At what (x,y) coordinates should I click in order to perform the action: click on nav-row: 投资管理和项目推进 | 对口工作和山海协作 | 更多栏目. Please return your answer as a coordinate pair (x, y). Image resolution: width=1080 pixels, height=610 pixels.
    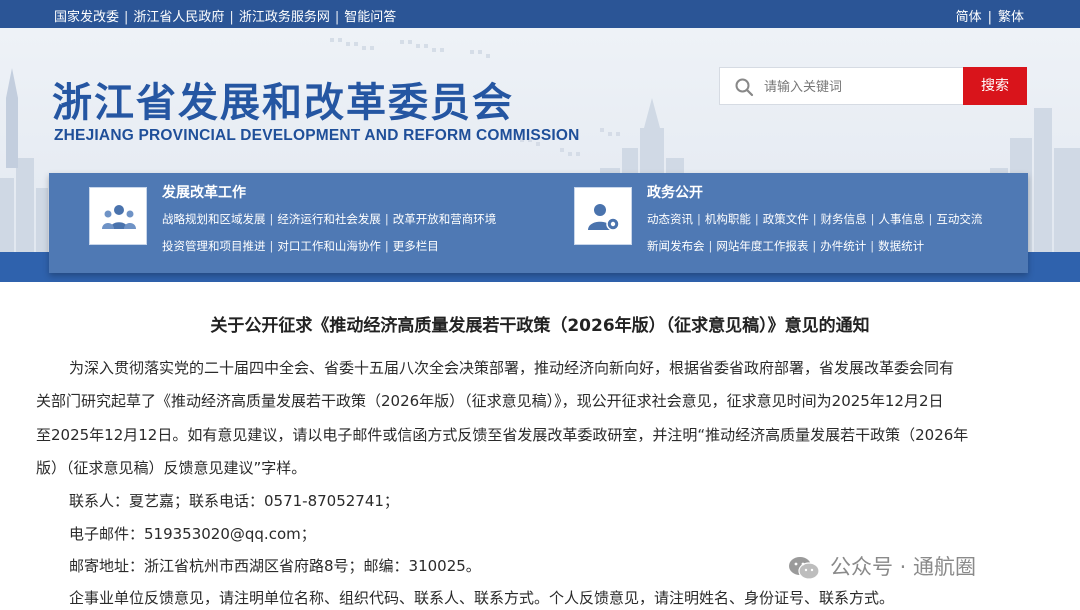
    Looking at the image, I should click on (300, 246).